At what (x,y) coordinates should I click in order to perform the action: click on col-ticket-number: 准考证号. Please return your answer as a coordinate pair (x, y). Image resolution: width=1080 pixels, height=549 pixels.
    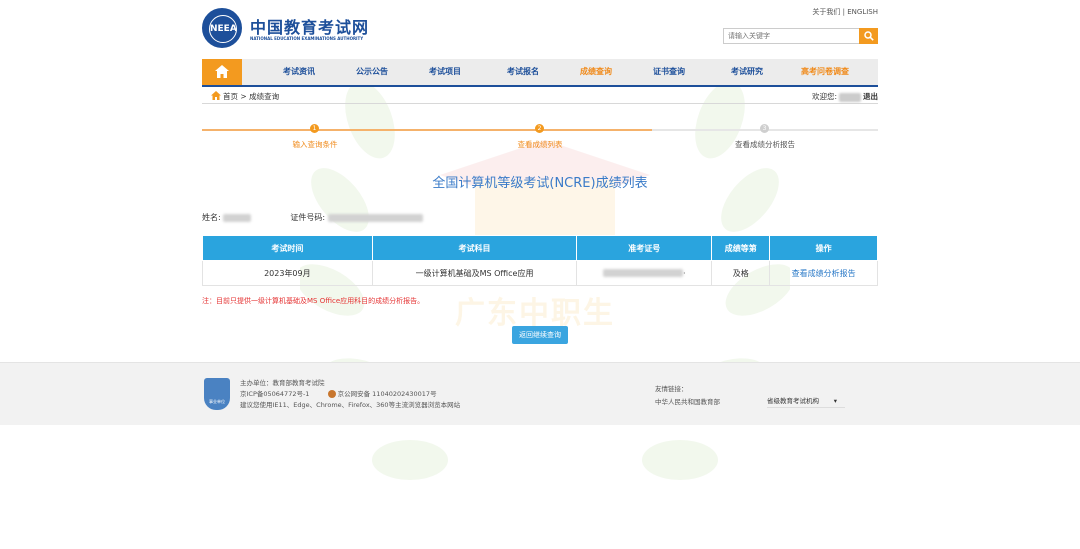
    Looking at the image, I should click on (644, 248).